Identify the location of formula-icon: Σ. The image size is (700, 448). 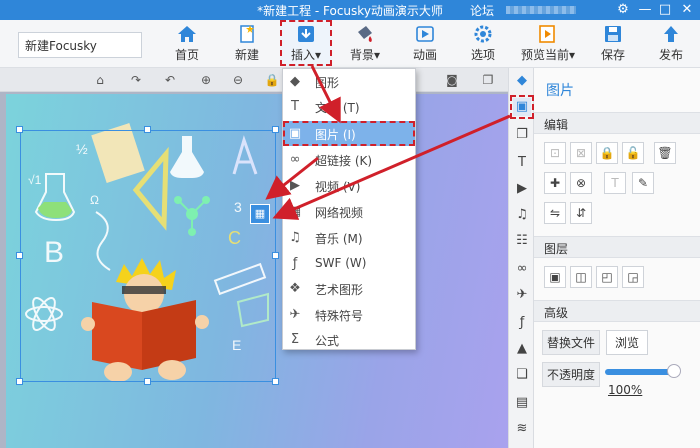
(295, 339).